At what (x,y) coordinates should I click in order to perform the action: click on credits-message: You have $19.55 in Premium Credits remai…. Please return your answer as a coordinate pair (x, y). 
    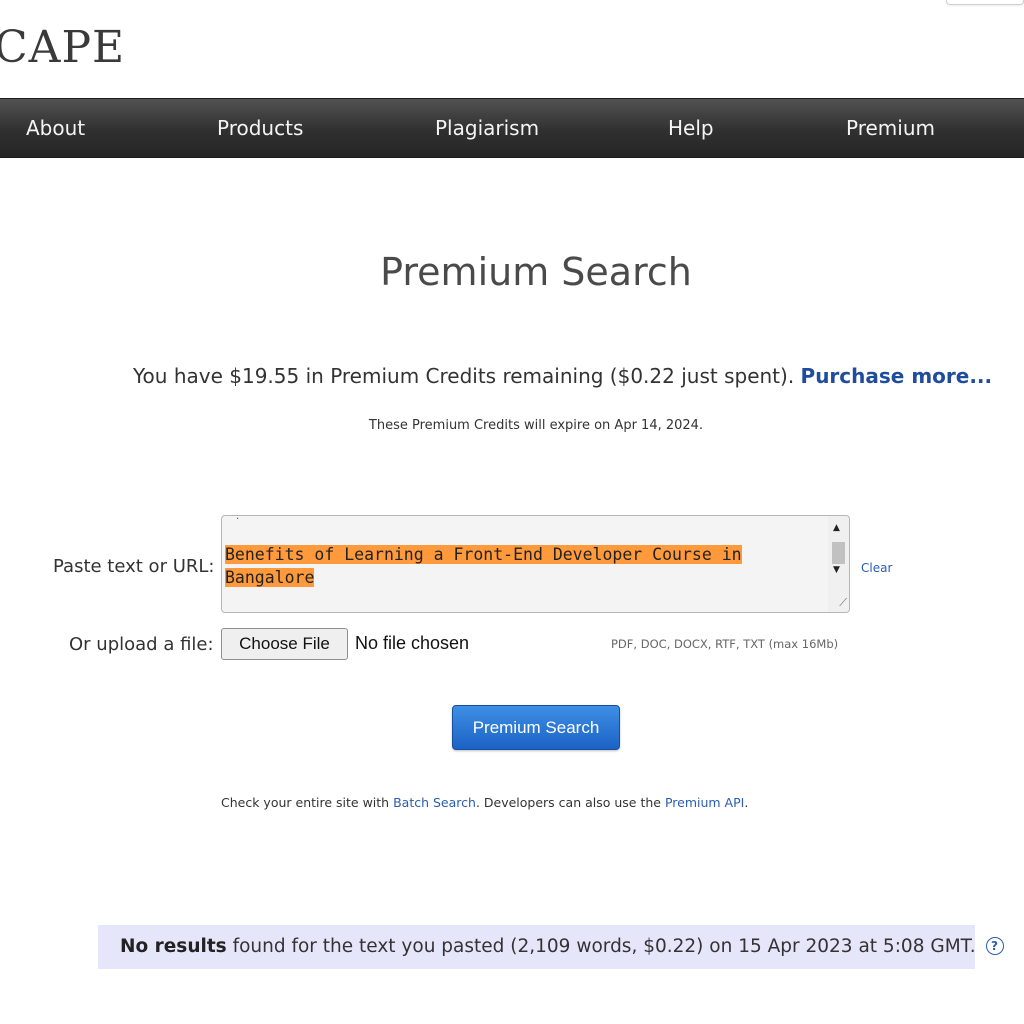
    Looking at the image, I should click on (562, 376).